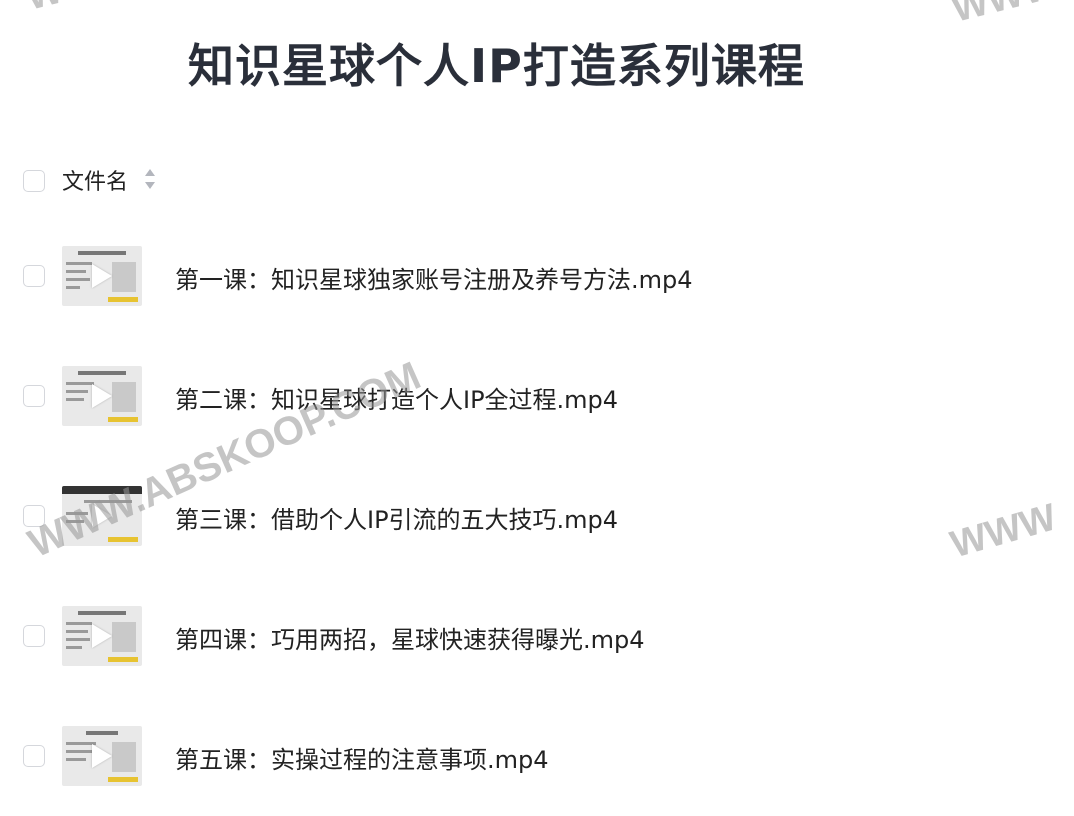 This screenshot has width=1074, height=816. What do you see at coordinates (150, 179) in the screenshot?
I see `sort-icon` at bounding box center [150, 179].